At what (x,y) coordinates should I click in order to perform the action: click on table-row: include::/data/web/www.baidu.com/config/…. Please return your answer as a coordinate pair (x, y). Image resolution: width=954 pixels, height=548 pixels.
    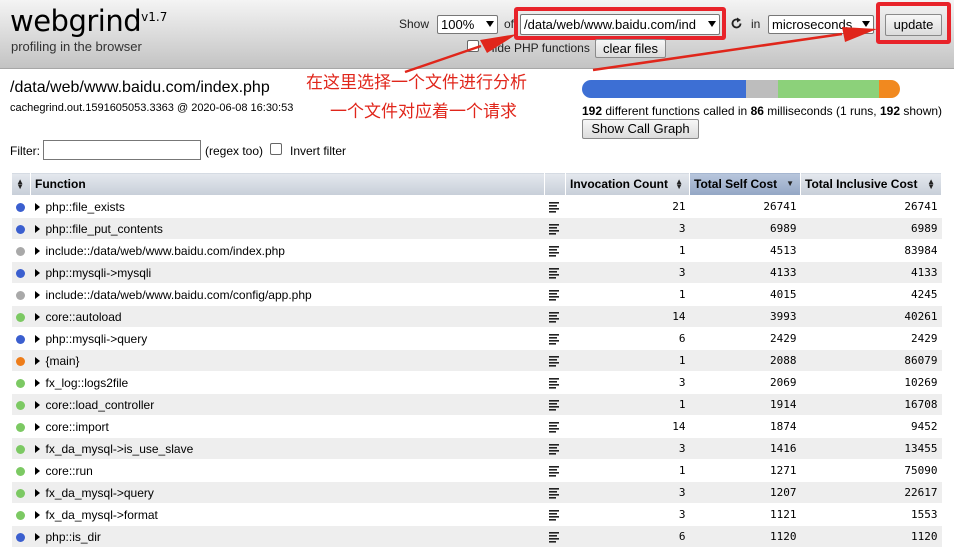
    Looking at the image, I should click on (476, 294).